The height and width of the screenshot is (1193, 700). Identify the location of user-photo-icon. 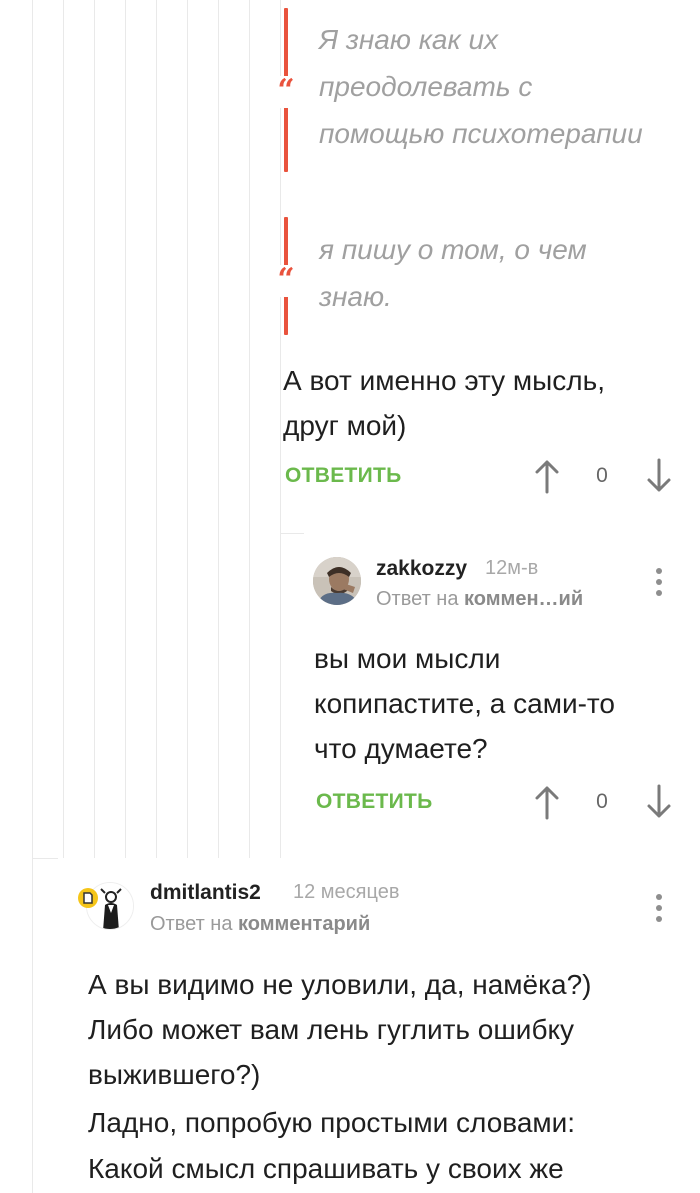
(337, 581).